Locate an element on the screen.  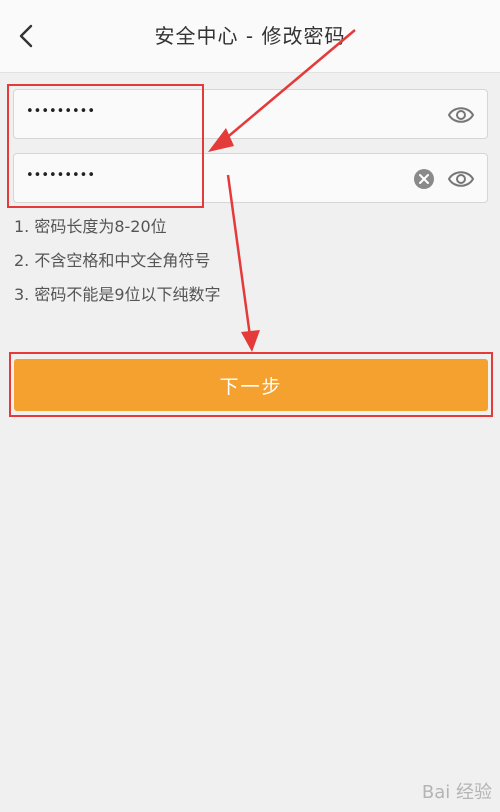
annotation-box-password-fields is located at coordinates (105, 146).